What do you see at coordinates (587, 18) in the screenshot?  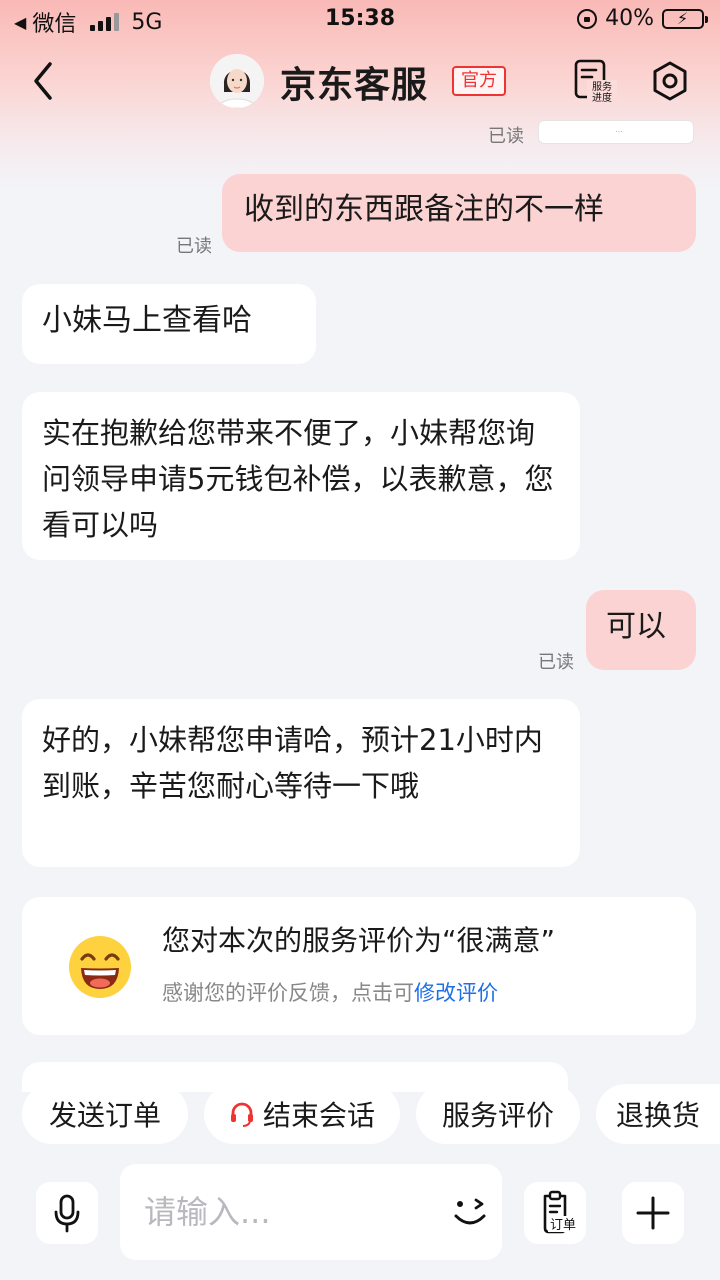 I see `rotation-lock-icon` at bounding box center [587, 18].